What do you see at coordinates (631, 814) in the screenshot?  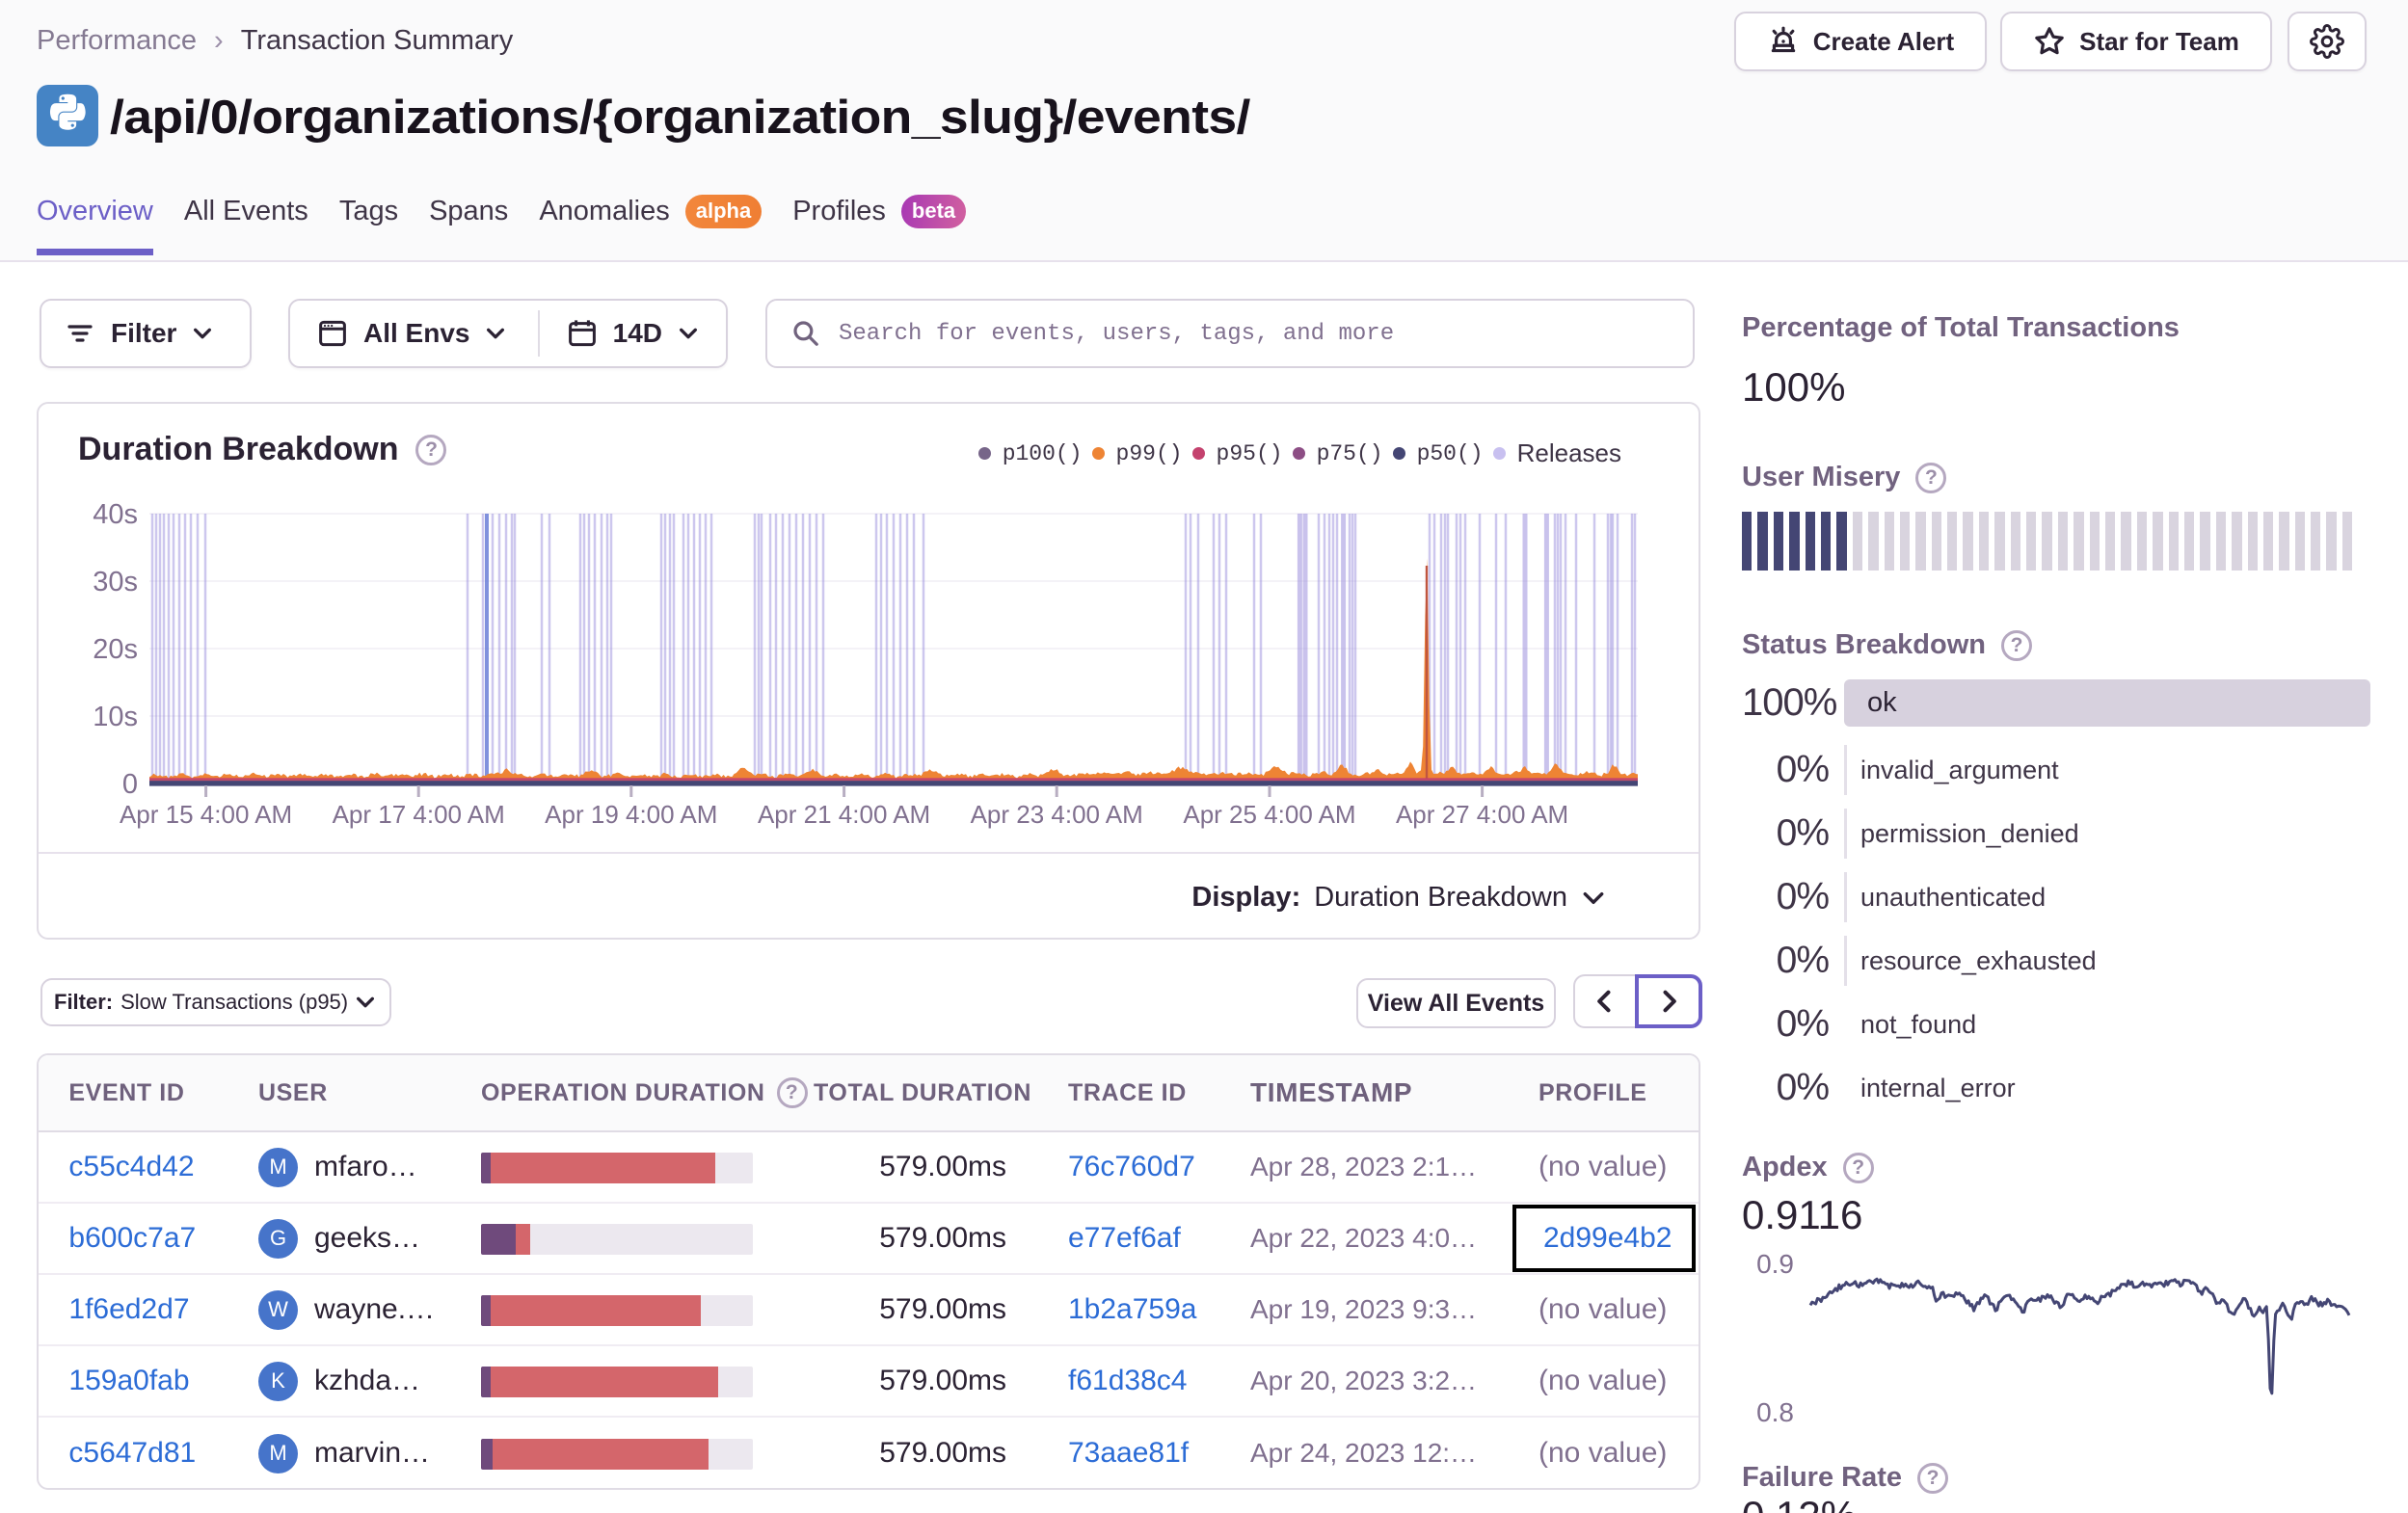 I see `svg-text: Apr 19 4:00 AM` at bounding box center [631, 814].